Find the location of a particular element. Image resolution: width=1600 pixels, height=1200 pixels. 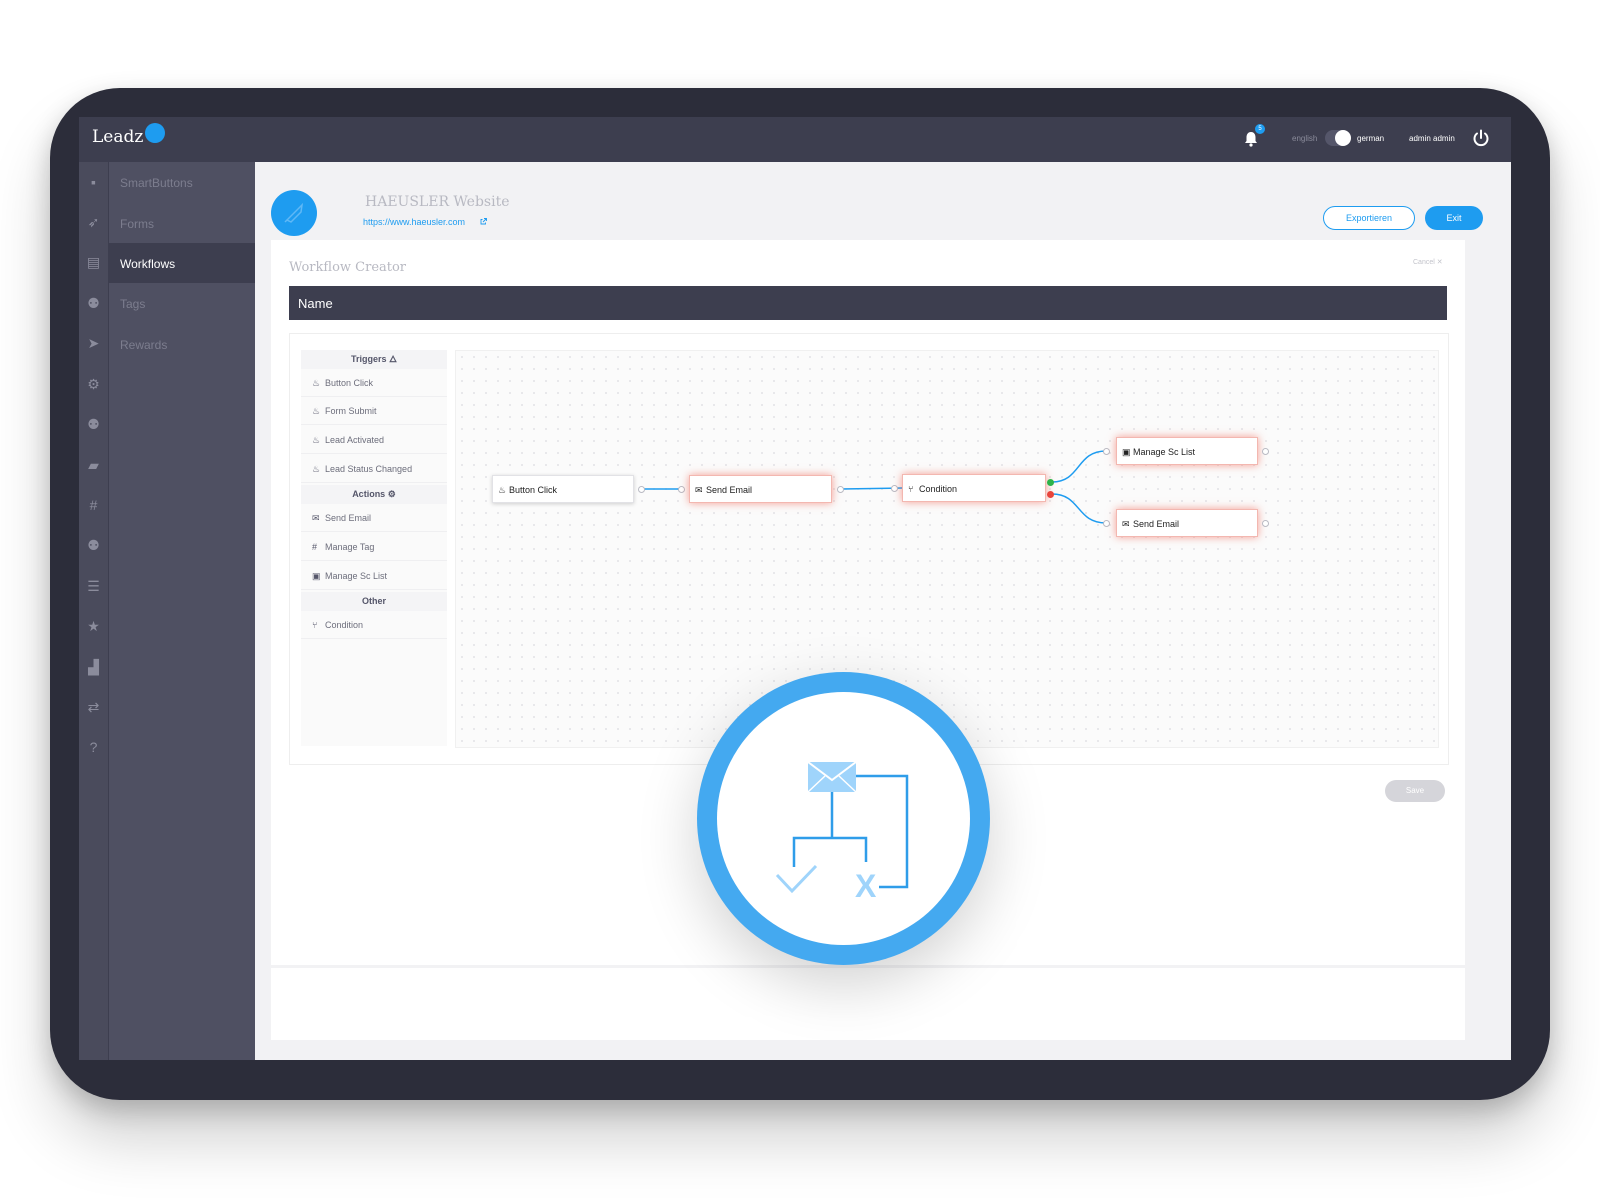

palette-item-manage-tag: # Manage Tag is located at coordinates (374, 547).